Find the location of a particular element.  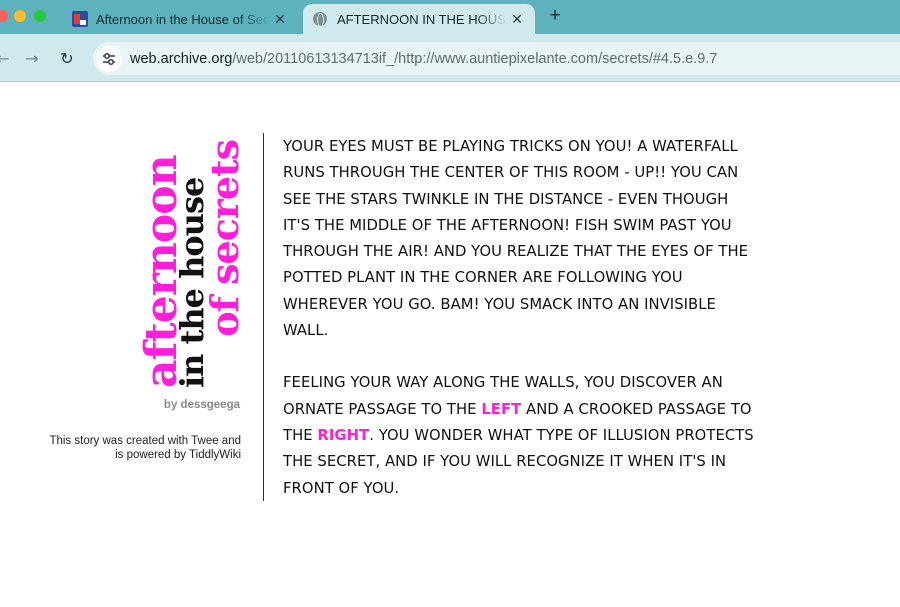

url-host: web.archive.org is located at coordinates (181, 58).